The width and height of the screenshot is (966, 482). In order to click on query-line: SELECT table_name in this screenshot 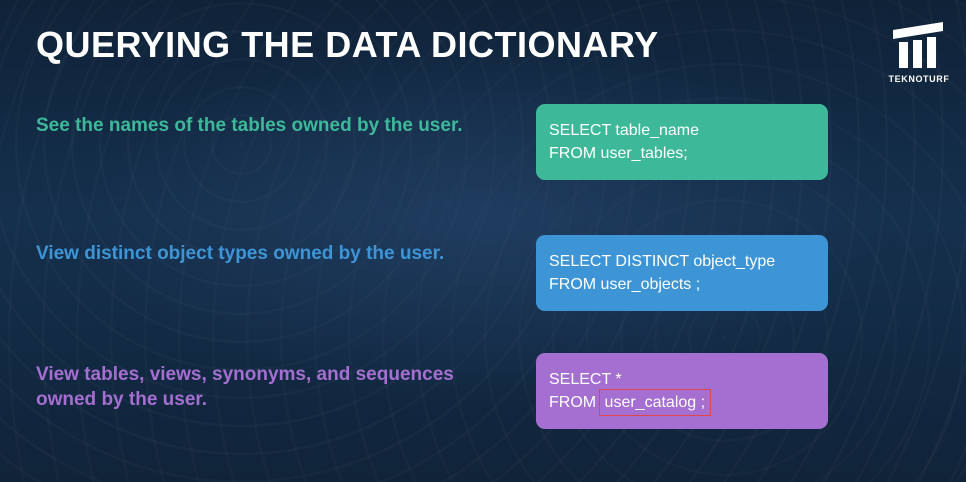, I will do `click(624, 130)`.